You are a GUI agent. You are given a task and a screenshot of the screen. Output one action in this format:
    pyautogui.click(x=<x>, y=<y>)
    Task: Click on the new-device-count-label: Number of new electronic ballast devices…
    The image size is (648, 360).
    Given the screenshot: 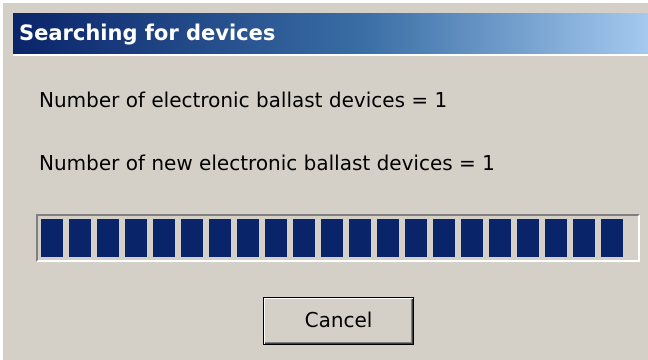 What is the action you would take?
    pyautogui.click(x=267, y=163)
    